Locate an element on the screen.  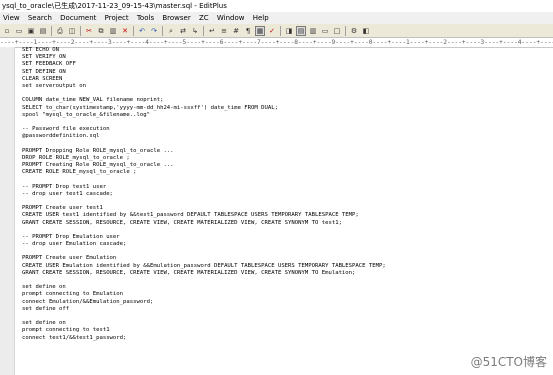
code-line: -- Password file execution is located at coordinates (66, 129).